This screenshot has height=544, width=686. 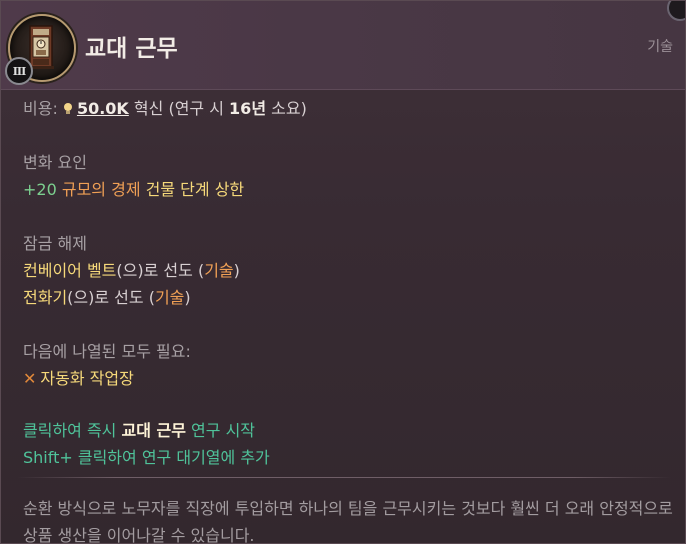 What do you see at coordinates (146, 457) in the screenshot?
I see `shift-click-hint: Shift+ 클릭하여 연구 대기열에 추가` at bounding box center [146, 457].